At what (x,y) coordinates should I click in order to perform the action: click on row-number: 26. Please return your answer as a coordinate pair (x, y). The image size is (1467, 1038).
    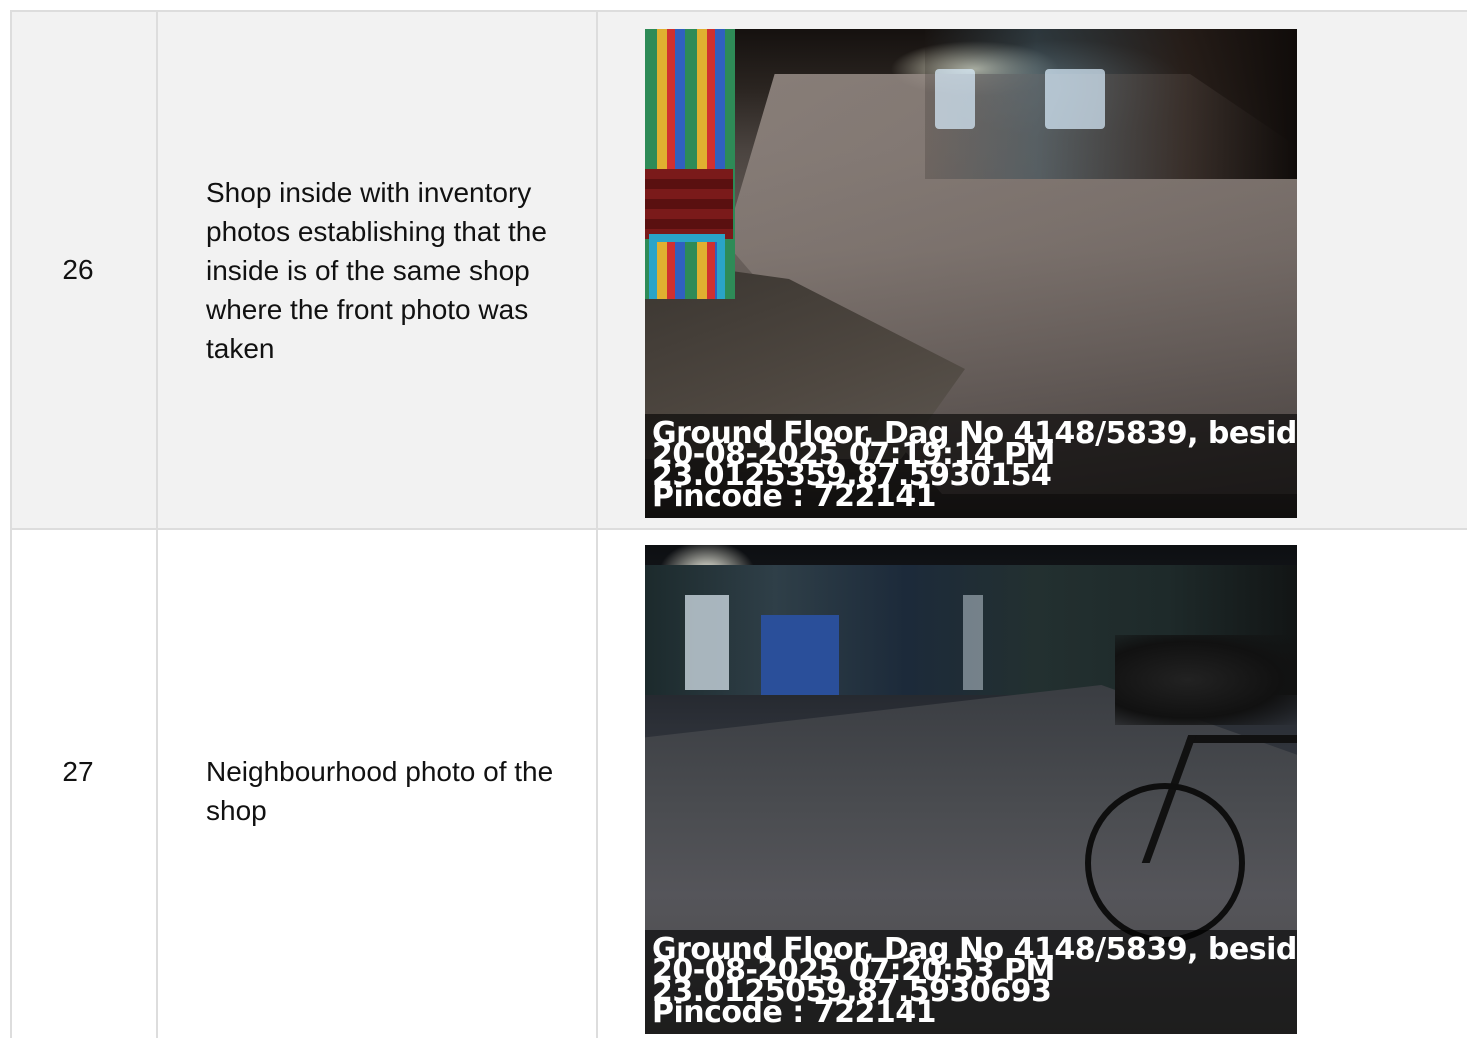
    Looking at the image, I should click on (83, 270).